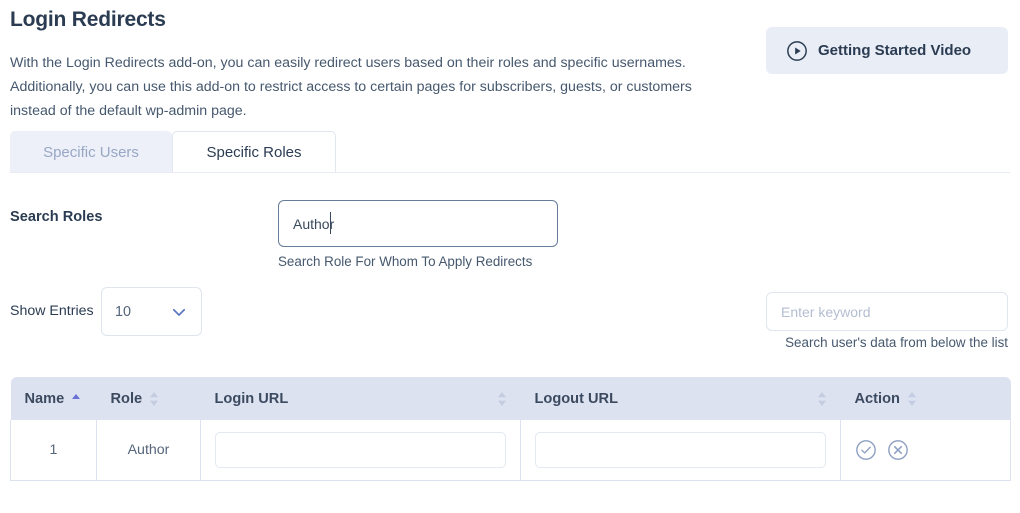 Image resolution: width=1020 pixels, height=513 pixels. I want to click on tab-specific-roles: Specific Roles, so click(254, 152).